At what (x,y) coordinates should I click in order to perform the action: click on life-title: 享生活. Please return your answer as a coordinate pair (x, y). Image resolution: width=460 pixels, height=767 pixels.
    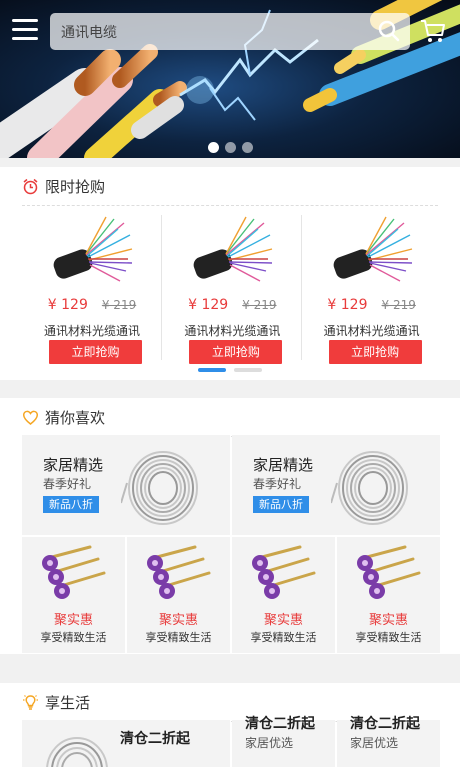
    Looking at the image, I should click on (68, 702).